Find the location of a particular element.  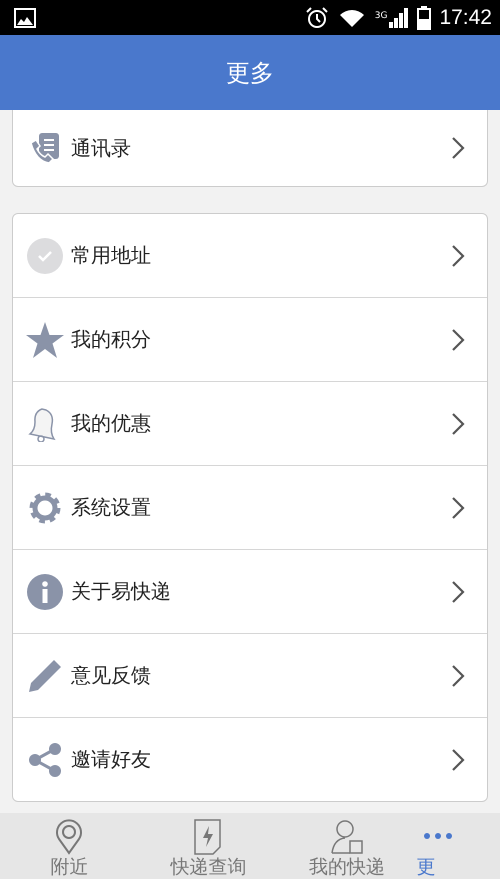

image-icon is located at coordinates (25, 18).